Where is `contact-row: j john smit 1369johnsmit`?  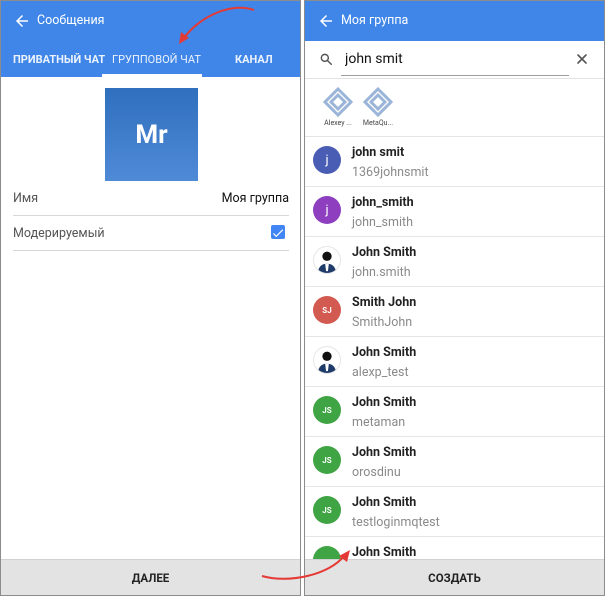 contact-row: j john smit 1369johnsmit is located at coordinates (454, 162).